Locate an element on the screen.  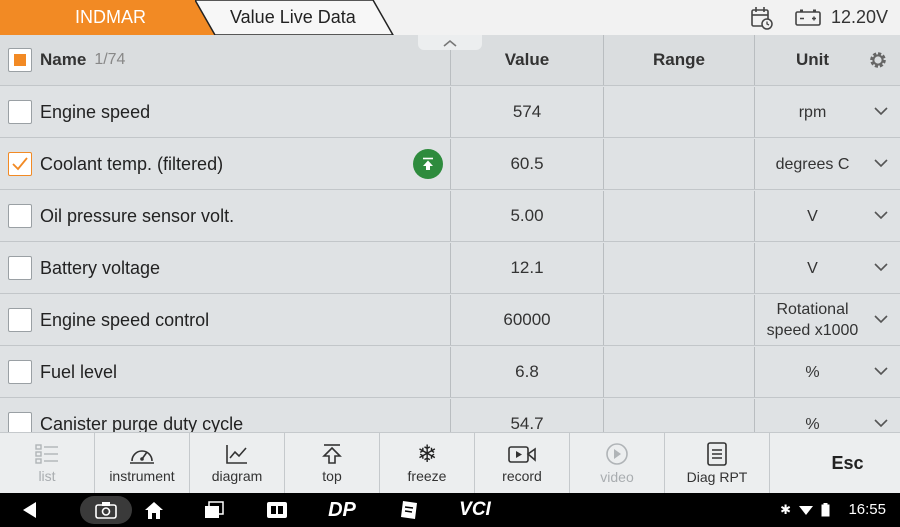
pin-top-icon is located at coordinates (428, 163).